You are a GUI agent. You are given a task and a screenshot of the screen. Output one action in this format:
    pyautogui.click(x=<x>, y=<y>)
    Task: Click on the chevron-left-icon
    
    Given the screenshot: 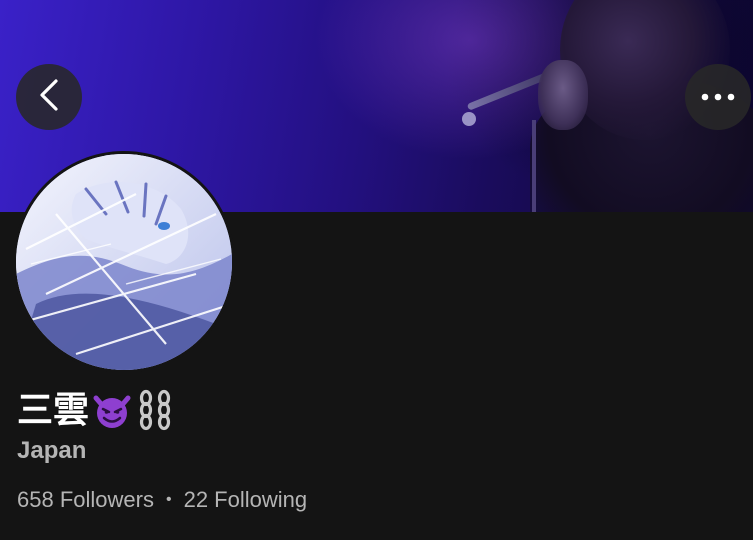 What is the action you would take?
    pyautogui.click(x=49, y=97)
    